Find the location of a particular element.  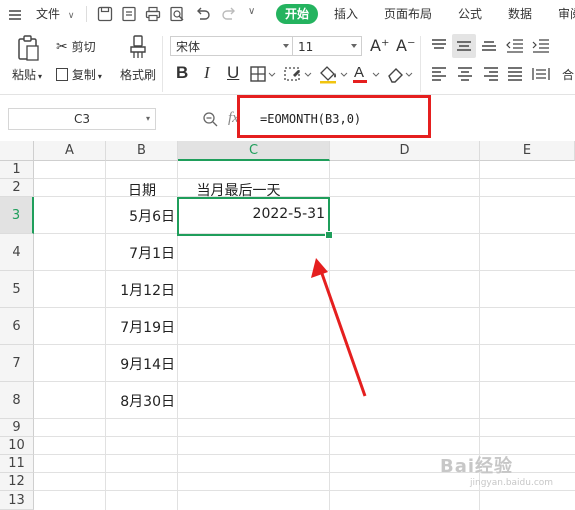

tab-page-layout: 页面布局 is located at coordinates (408, 14).